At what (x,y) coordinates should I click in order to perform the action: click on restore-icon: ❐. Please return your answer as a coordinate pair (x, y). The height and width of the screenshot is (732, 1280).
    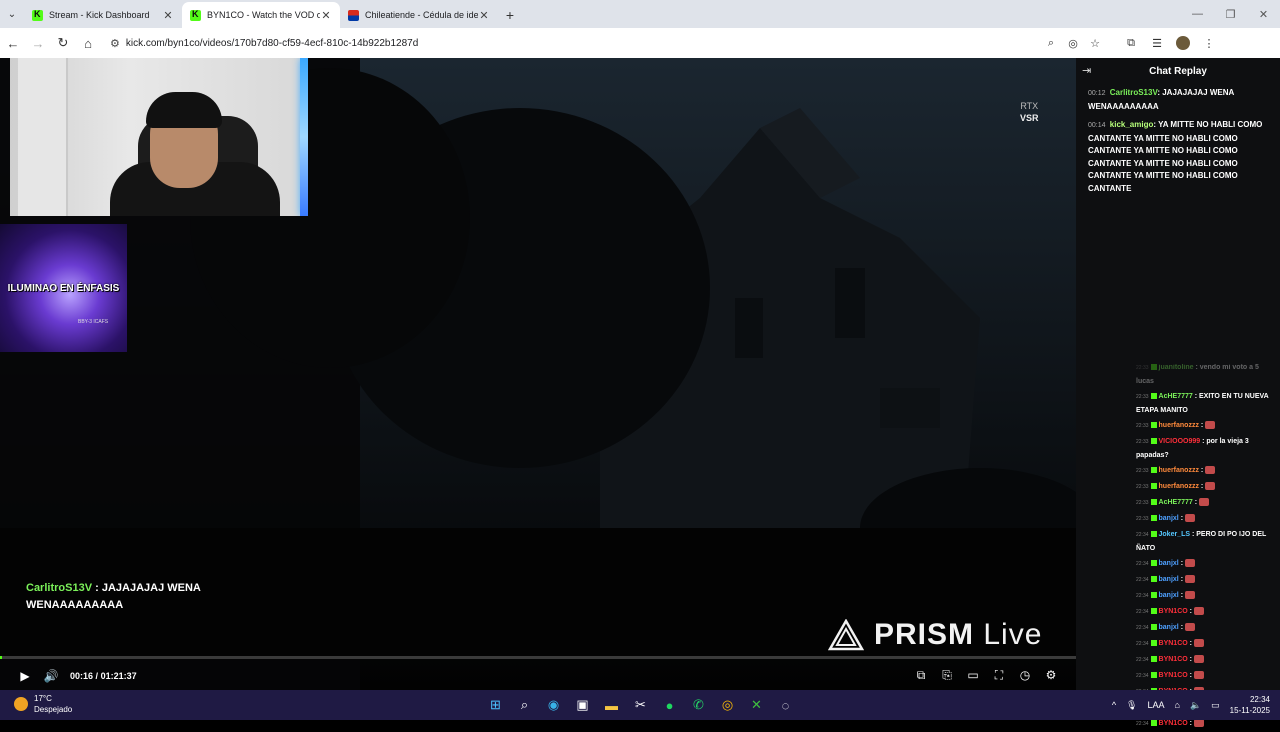
    Looking at the image, I should click on (1230, 14).